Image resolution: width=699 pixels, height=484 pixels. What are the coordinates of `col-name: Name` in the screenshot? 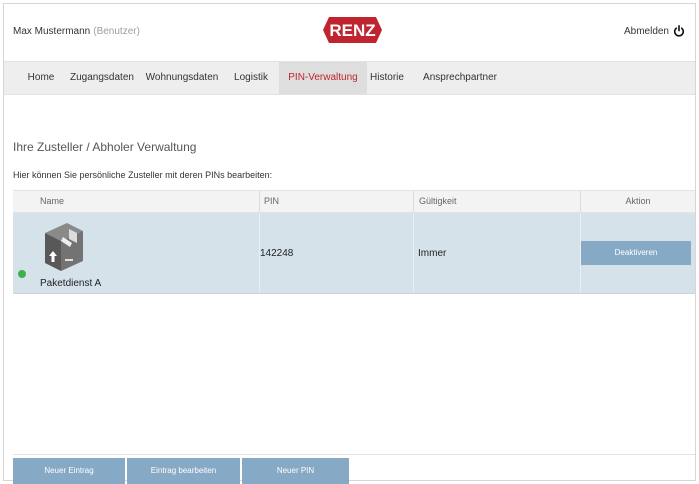 It's located at (52, 201).